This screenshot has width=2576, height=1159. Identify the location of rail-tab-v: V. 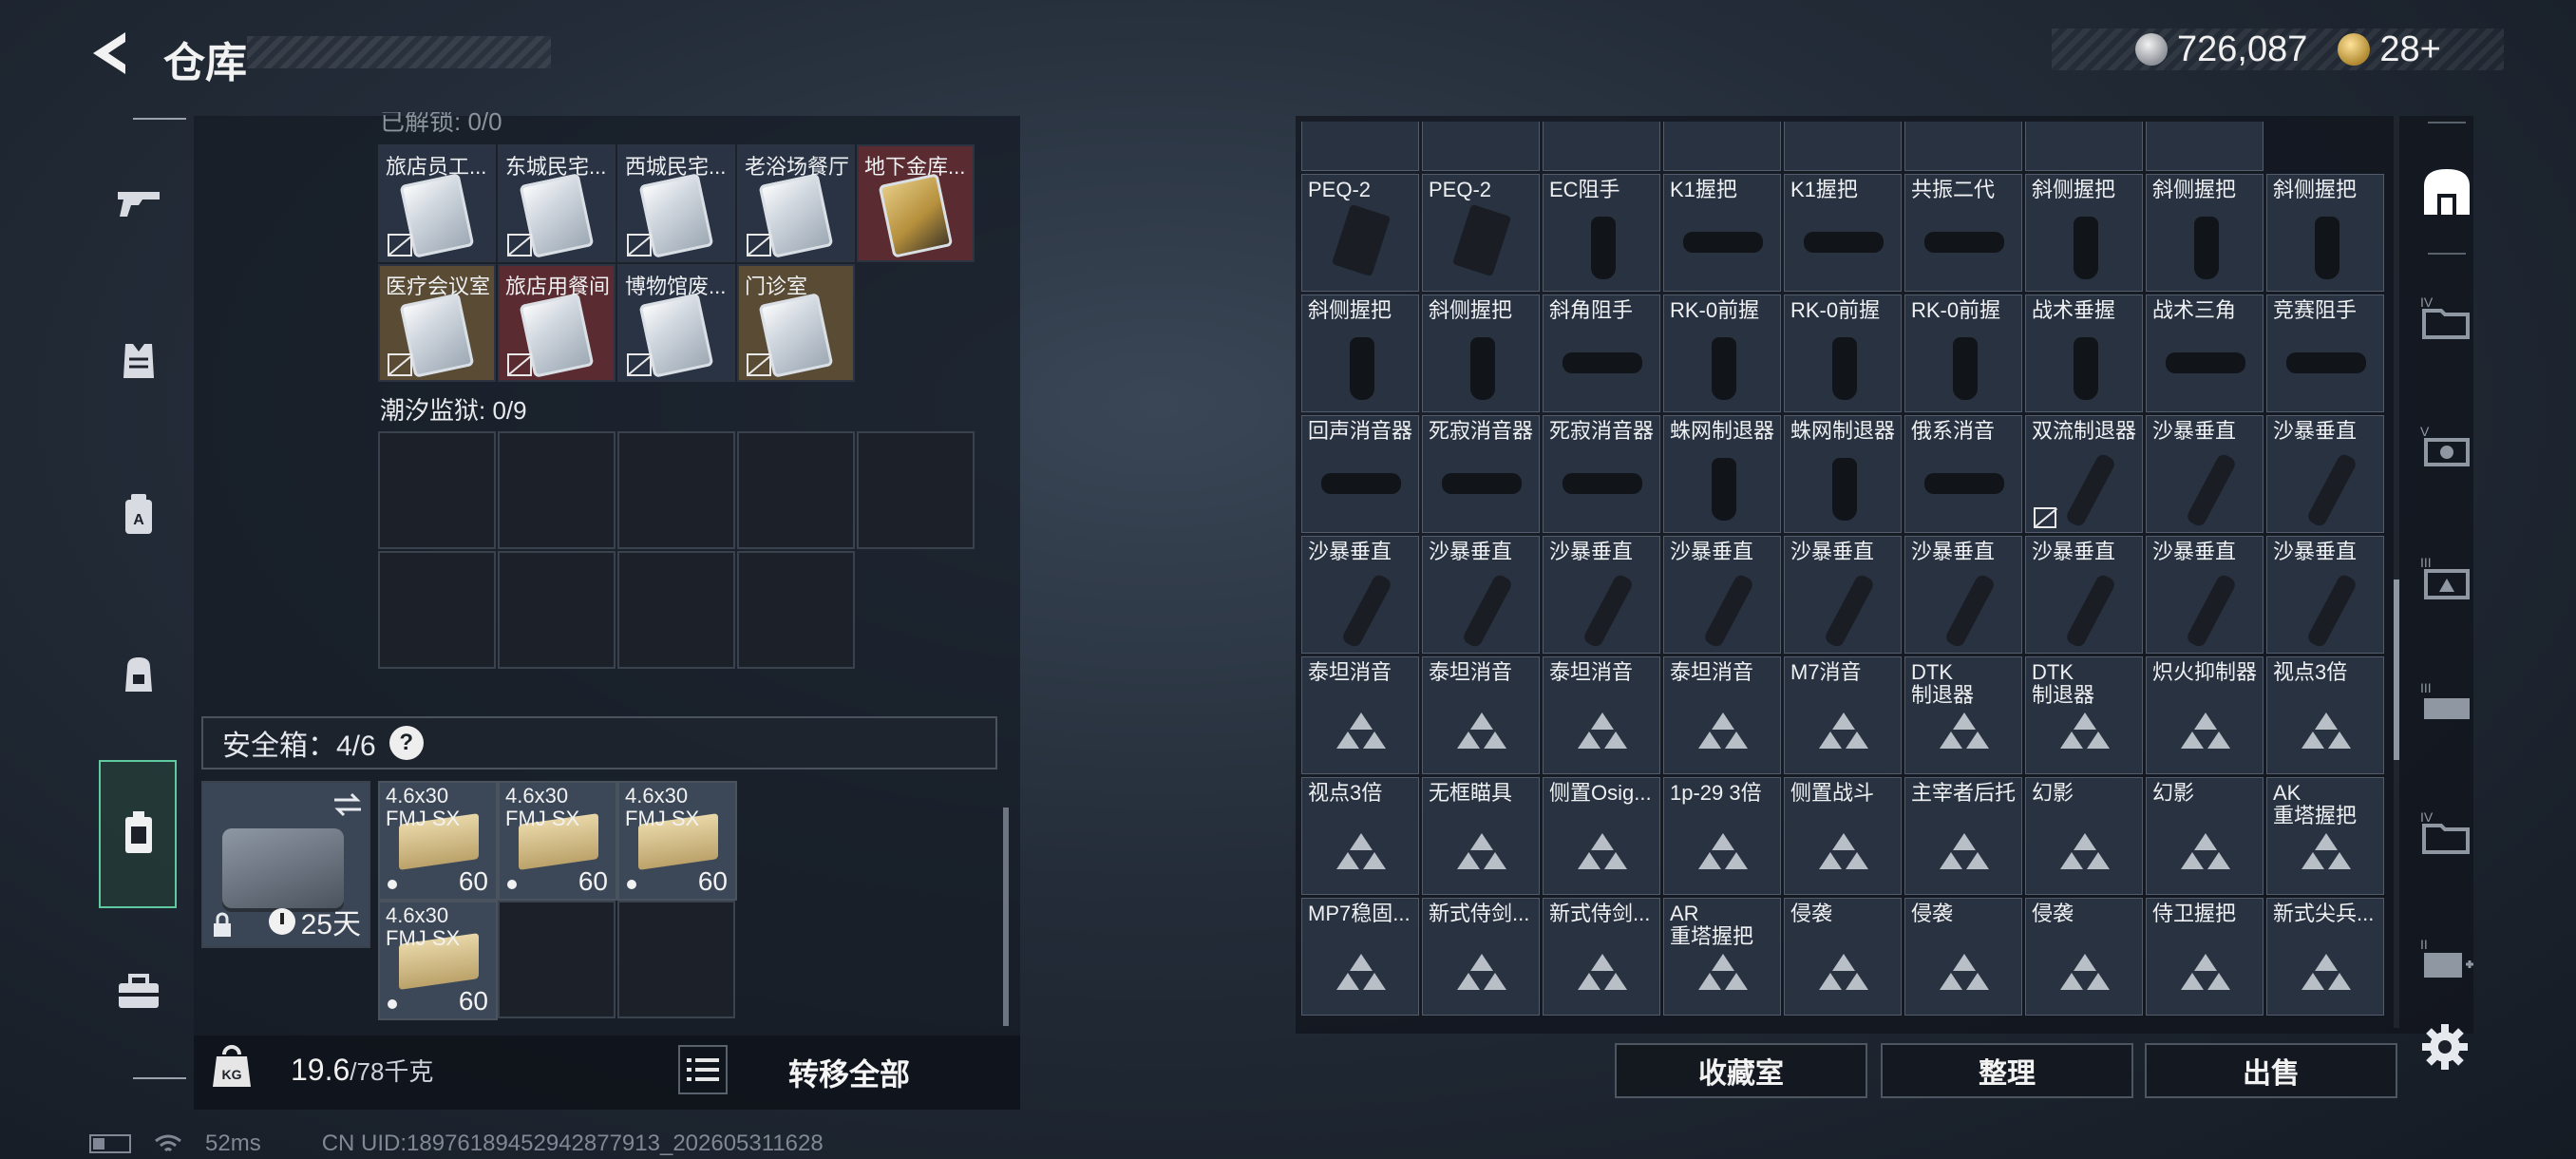
(2447, 446).